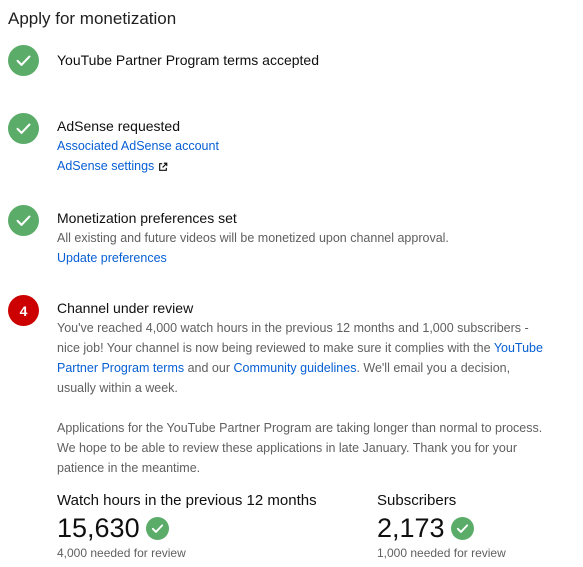  What do you see at coordinates (187, 500) in the screenshot?
I see `watch-hours-label: Watch hours in the previous 12 months` at bounding box center [187, 500].